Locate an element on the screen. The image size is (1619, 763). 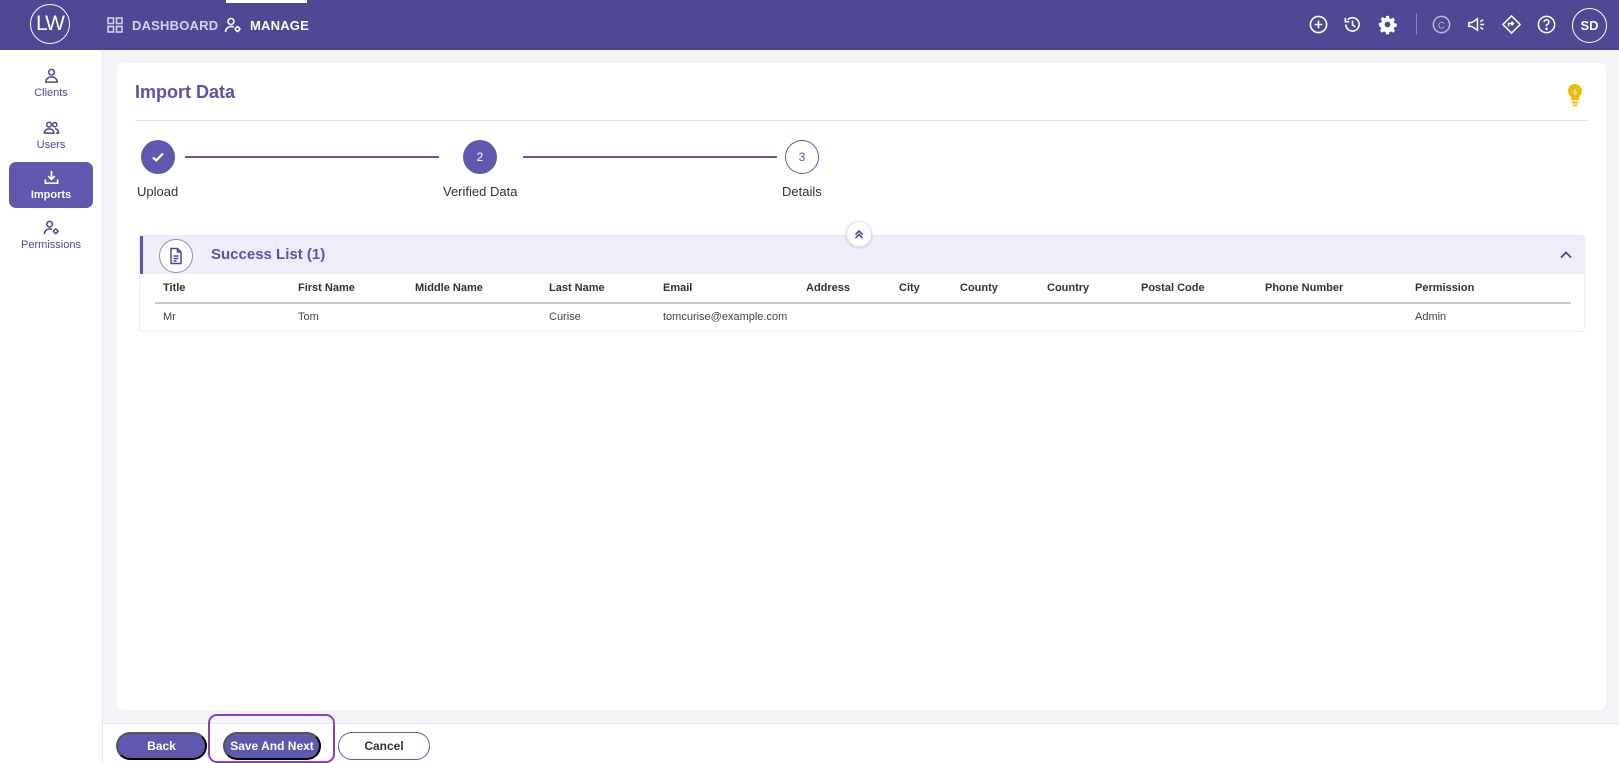
coins-button: C is located at coordinates (1441, 24).